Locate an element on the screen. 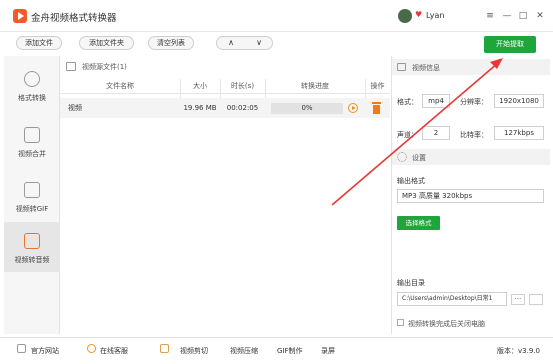  progress-bar: 0% is located at coordinates (307, 108).